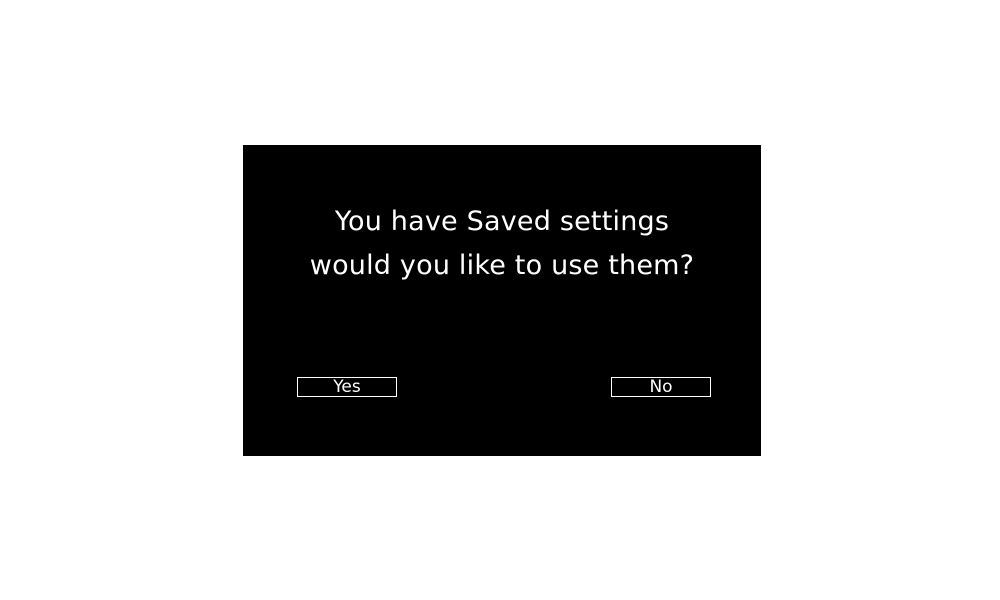  What do you see at coordinates (661, 387) in the screenshot?
I see `no-button: No` at bounding box center [661, 387].